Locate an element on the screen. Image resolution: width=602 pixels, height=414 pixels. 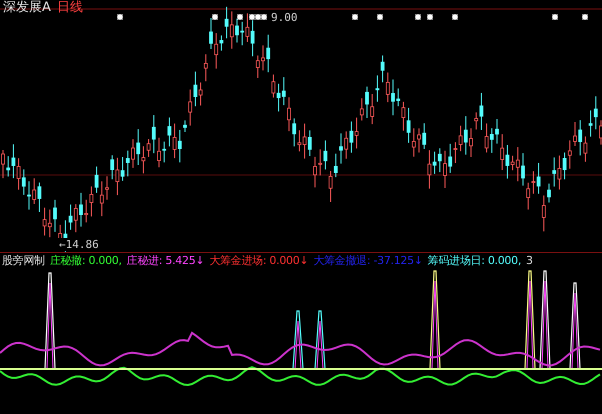
legend-item: 庄秘进: 5.425↓ is located at coordinates (165, 261).